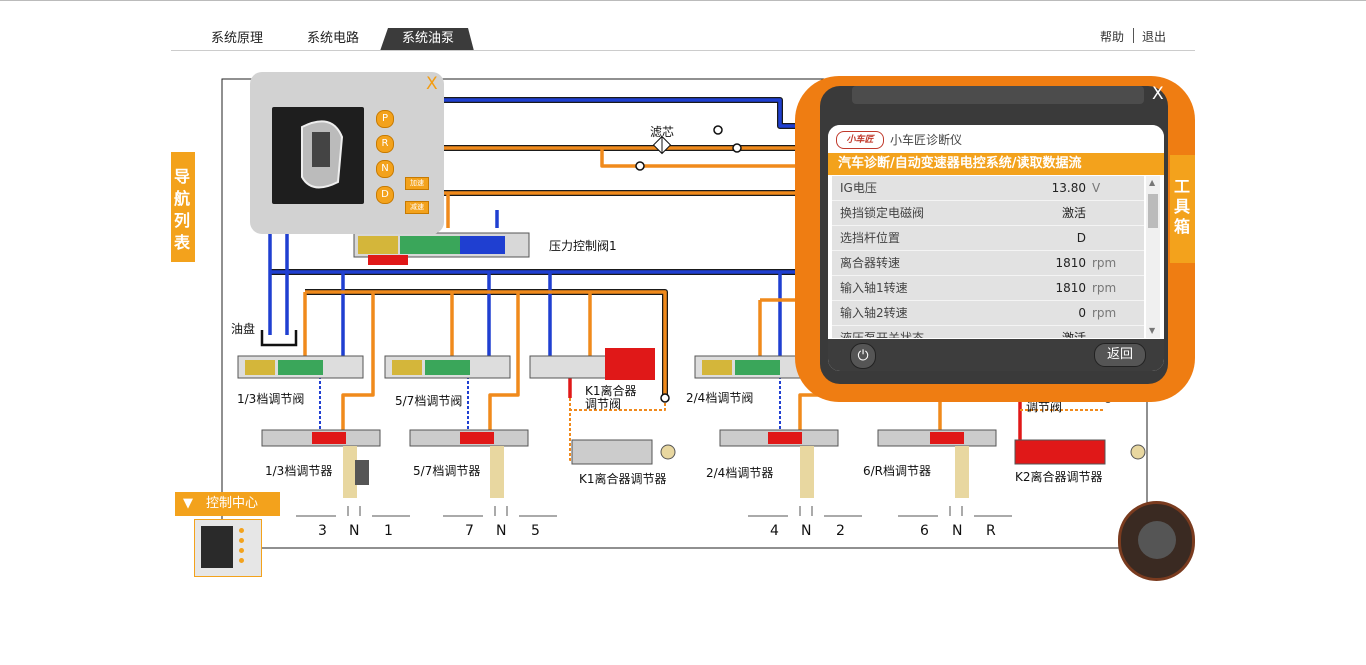  I want to click on item-name: 输入轴1转速, so click(874, 288).